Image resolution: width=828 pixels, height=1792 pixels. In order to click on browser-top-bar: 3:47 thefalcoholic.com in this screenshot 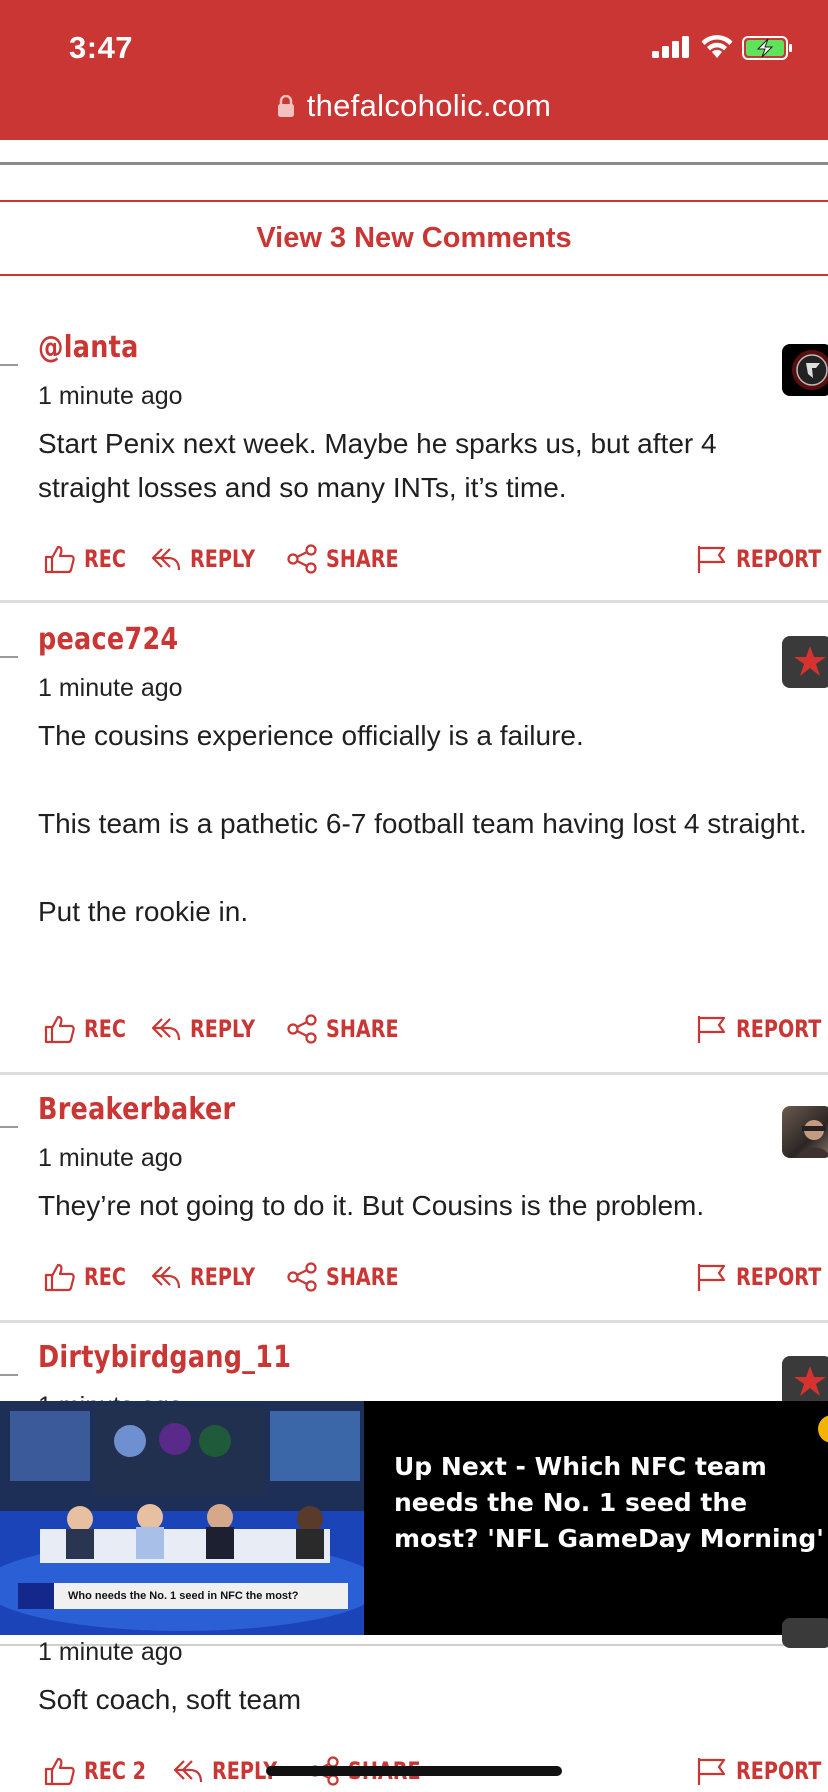, I will do `click(414, 70)`.